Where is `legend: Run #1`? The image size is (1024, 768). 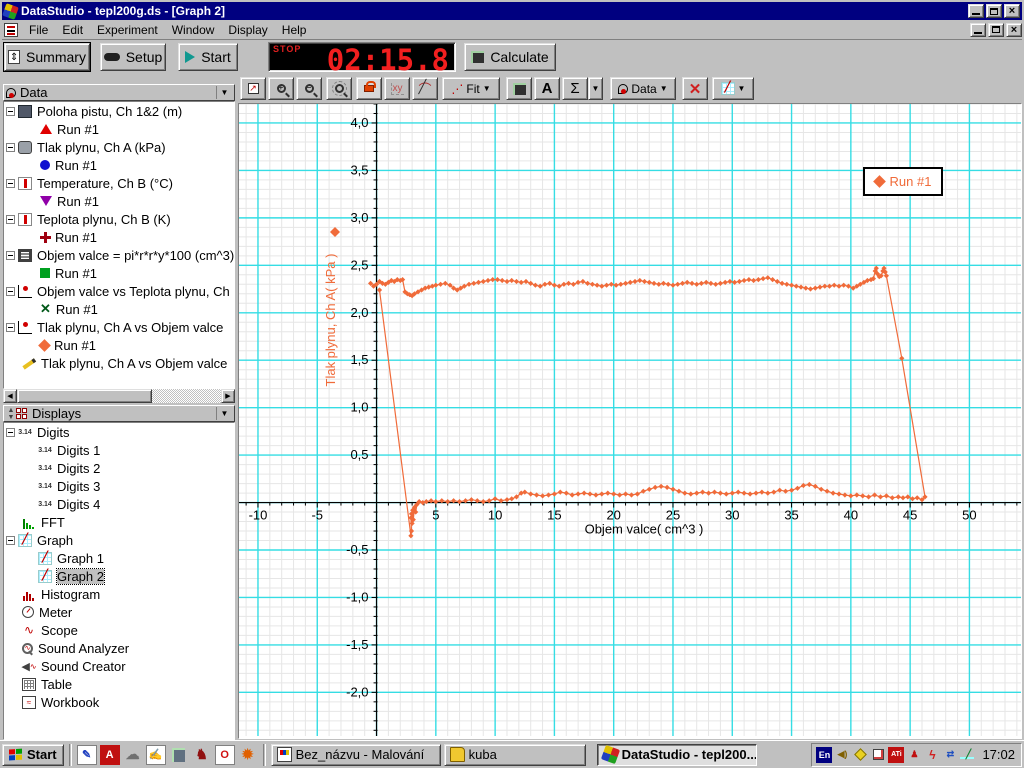
legend: Run #1 is located at coordinates (903, 181).